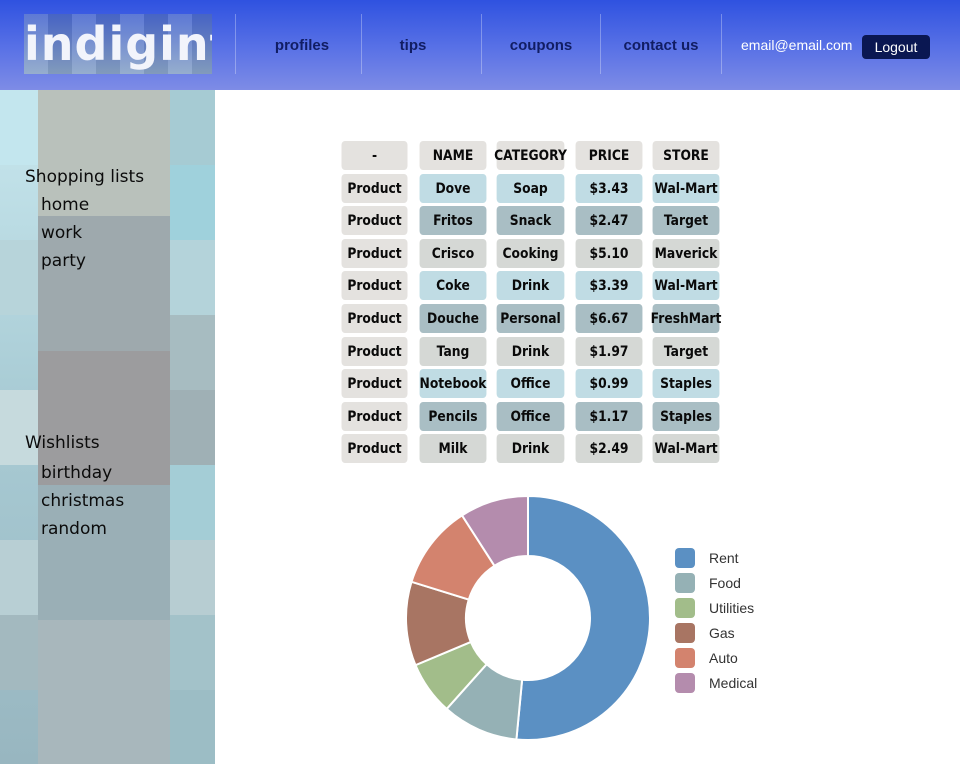 The width and height of the screenshot is (960, 764). What do you see at coordinates (609, 220) in the screenshot?
I see `product-price-cell: $2.47` at bounding box center [609, 220].